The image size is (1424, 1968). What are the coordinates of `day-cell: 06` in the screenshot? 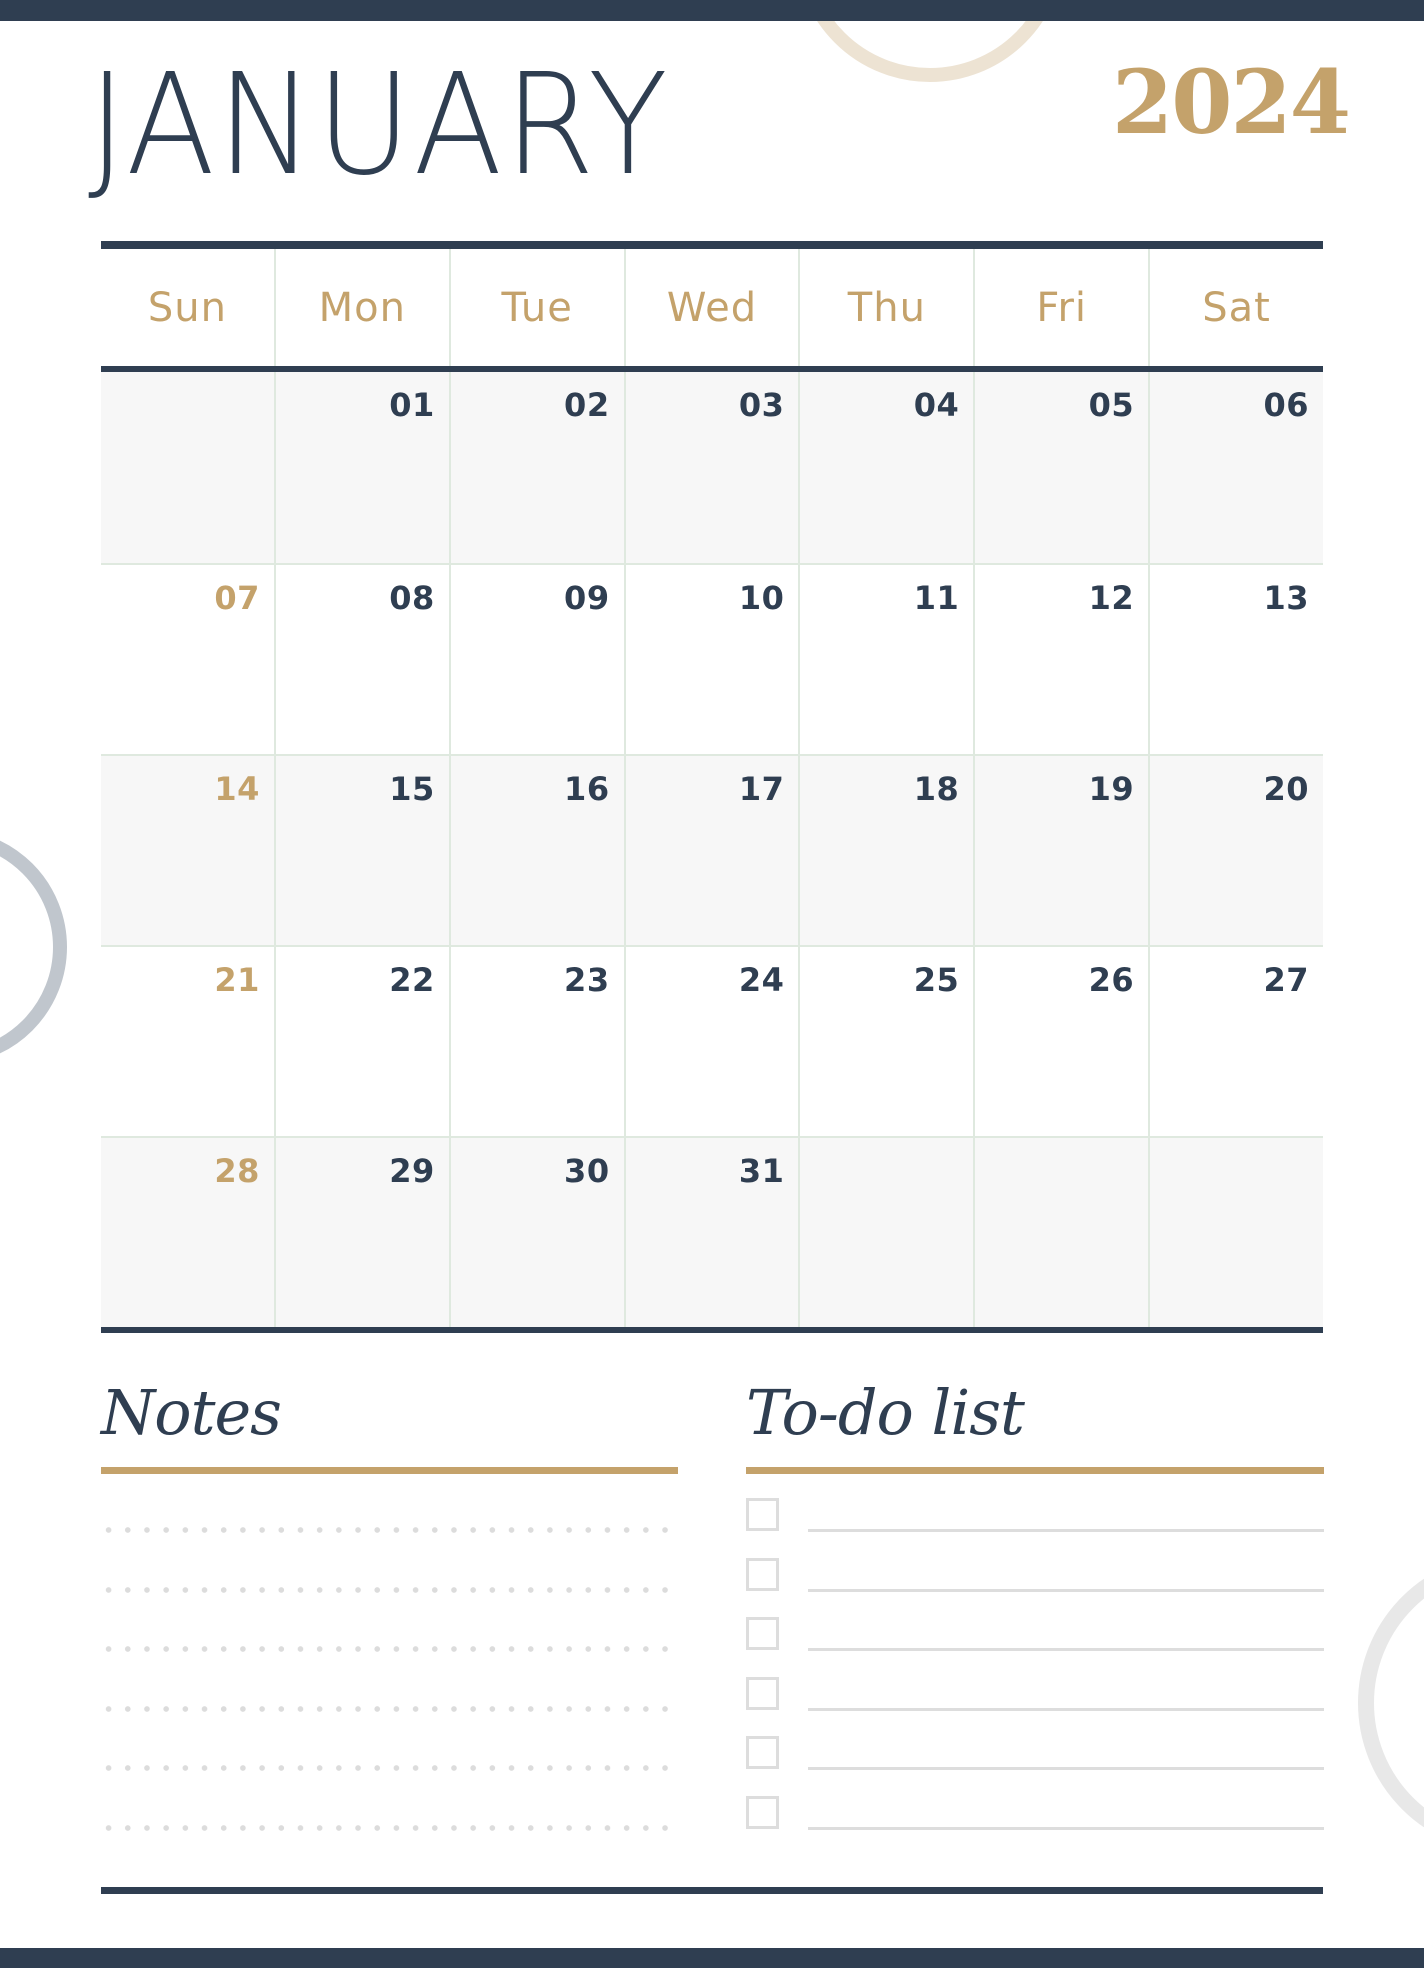 It's located at (1235, 467).